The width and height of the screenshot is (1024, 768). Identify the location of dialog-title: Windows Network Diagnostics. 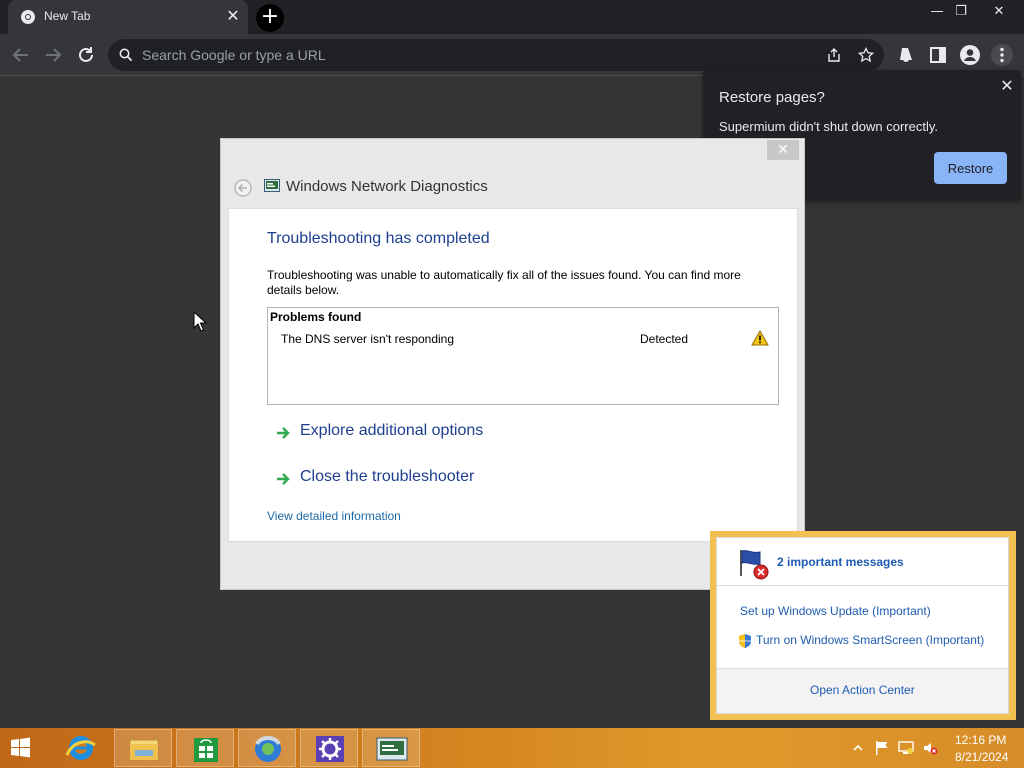
(387, 186).